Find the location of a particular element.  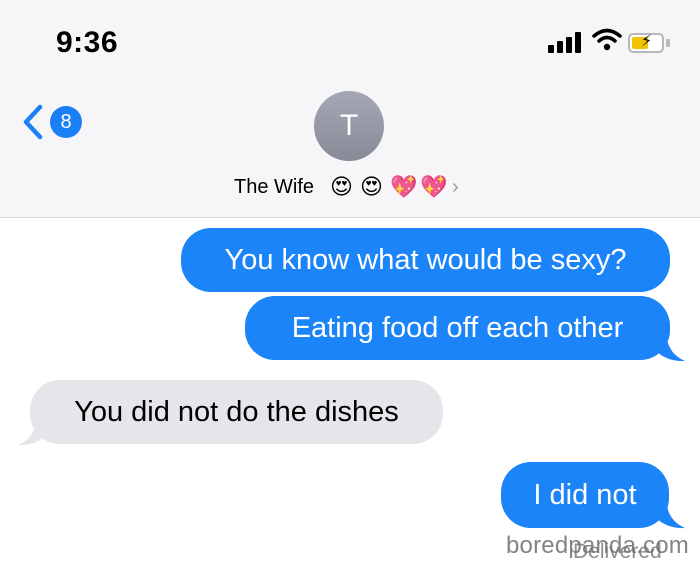

contact-avatar: T is located at coordinates (349, 126).